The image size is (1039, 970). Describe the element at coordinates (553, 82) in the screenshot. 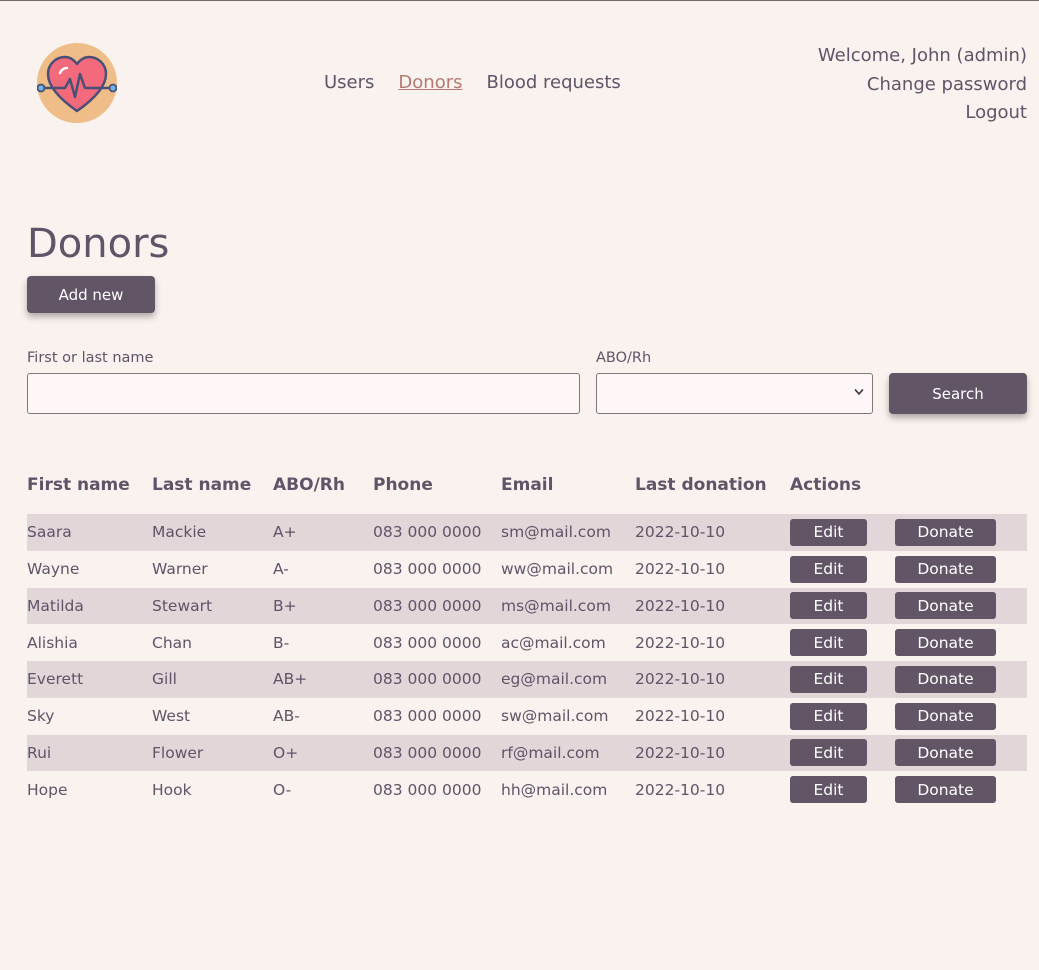

I see `nav-item-blood-requests: Blood requests` at that location.